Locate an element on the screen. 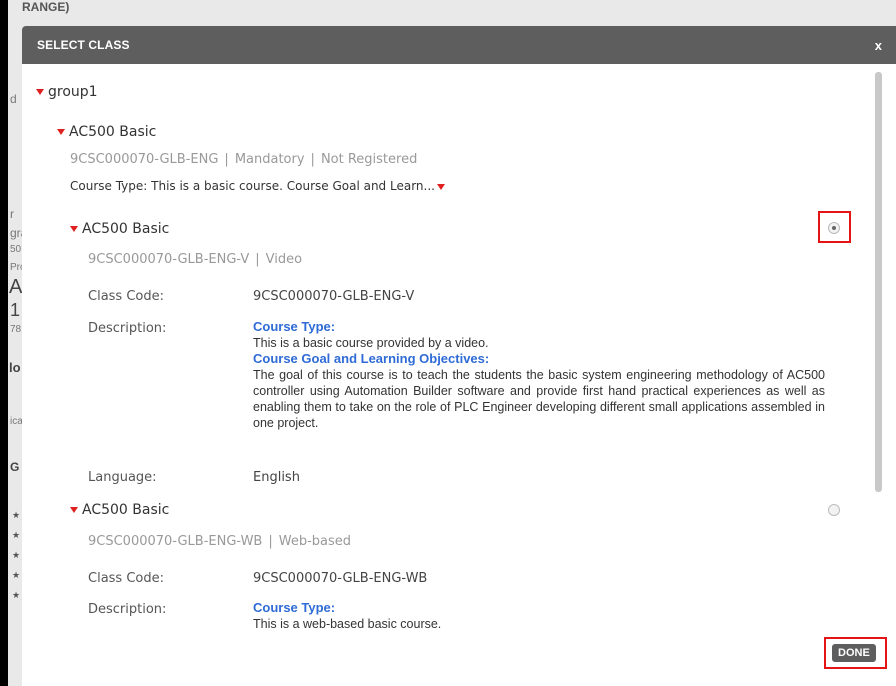 This screenshot has height=686, width=896. group-label: group1 is located at coordinates (73, 92).